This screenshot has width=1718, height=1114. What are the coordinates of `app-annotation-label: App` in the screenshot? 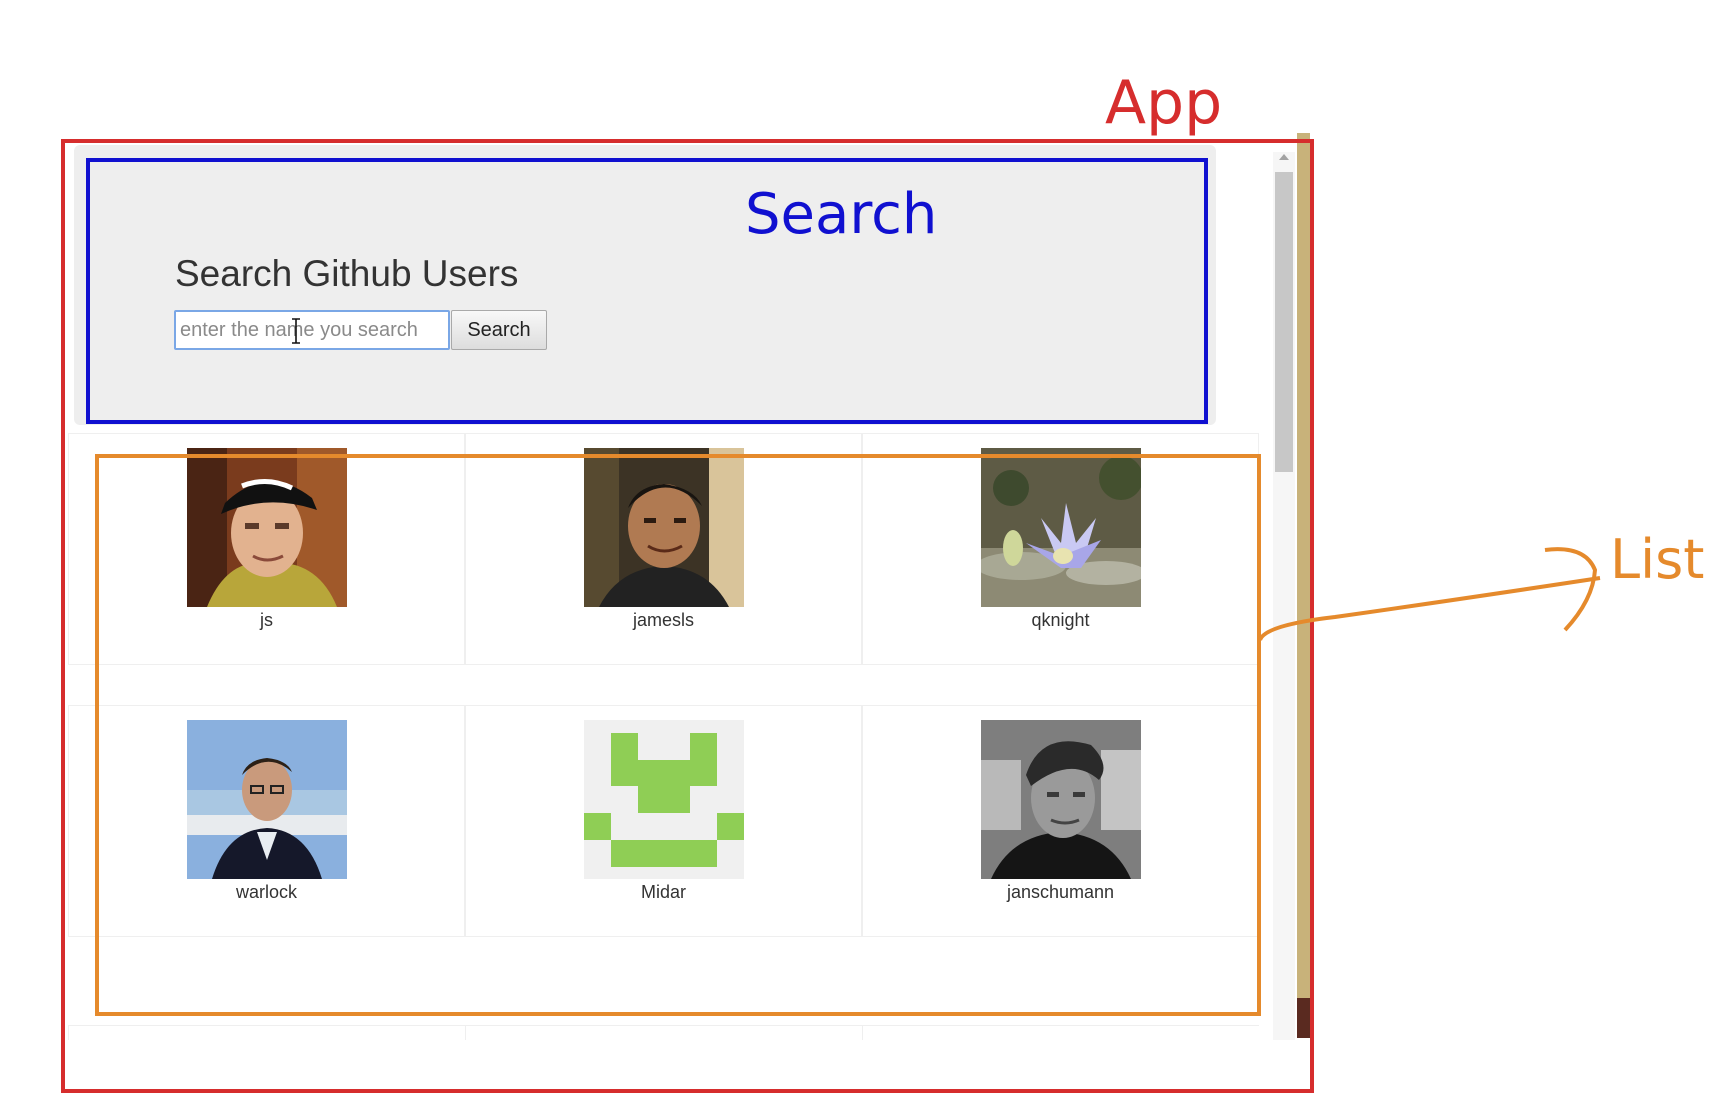 It's located at (1164, 103).